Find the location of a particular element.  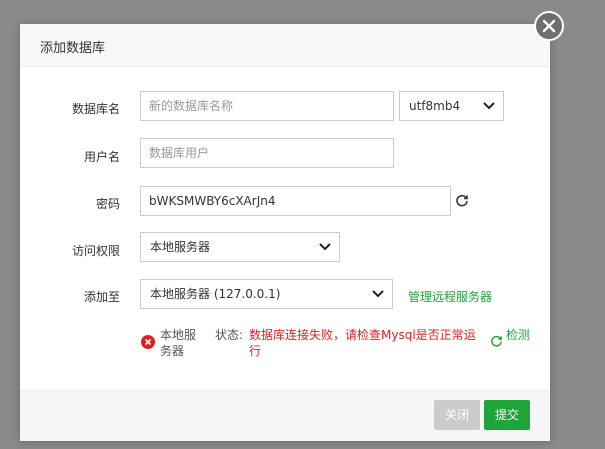

username-label: 用户名 is located at coordinates (101, 157).